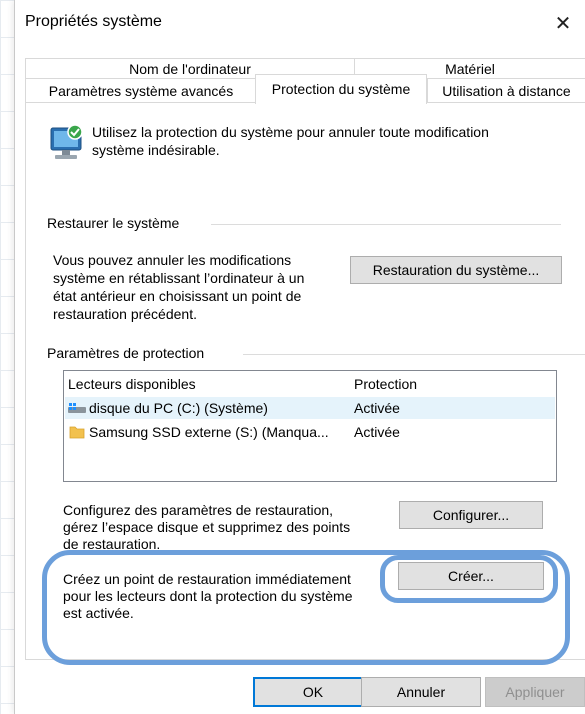 This screenshot has width=585, height=714. I want to click on drive-name: disque du PC (C:) (Système), so click(178, 408).